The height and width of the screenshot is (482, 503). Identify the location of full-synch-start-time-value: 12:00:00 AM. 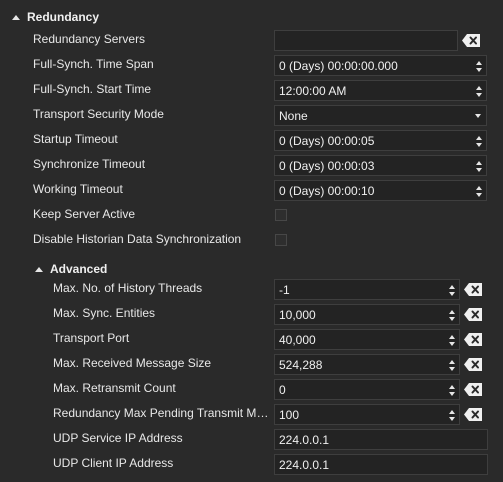
(313, 90).